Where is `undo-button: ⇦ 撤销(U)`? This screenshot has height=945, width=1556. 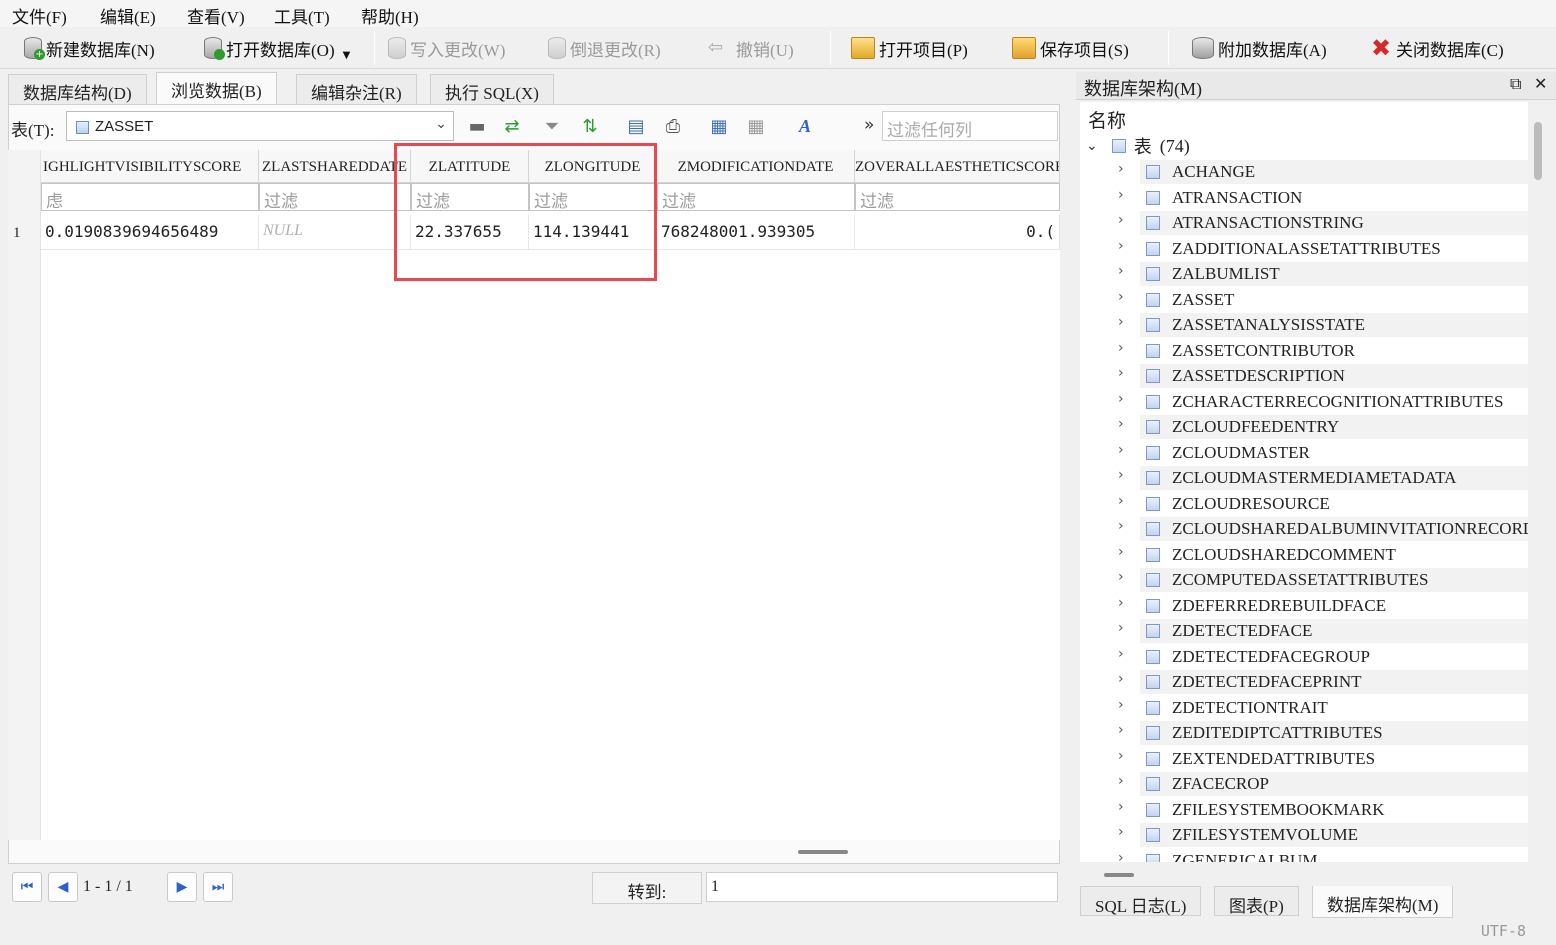
undo-button: ⇦ 撤销(U) is located at coordinates (751, 48).